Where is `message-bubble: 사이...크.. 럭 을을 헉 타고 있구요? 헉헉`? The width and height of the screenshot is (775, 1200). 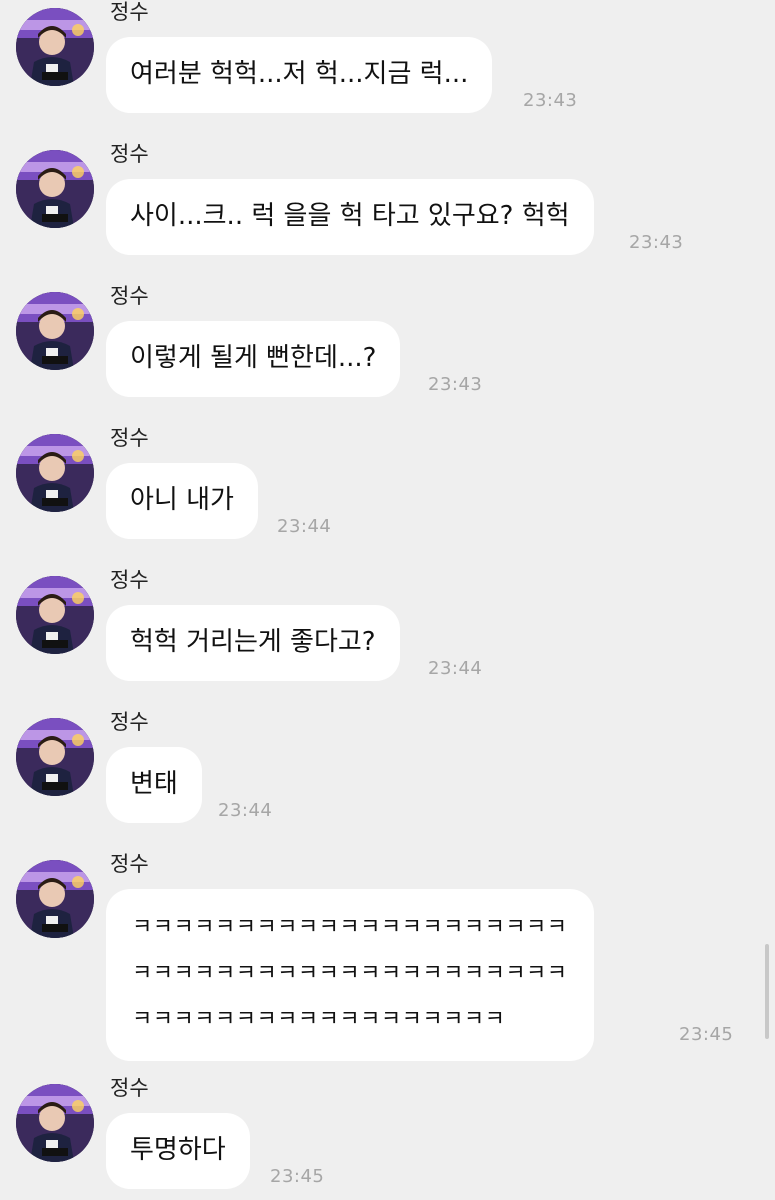
message-bubble: 사이...크.. 럭 을을 헉 타고 있구요? 헉헉 is located at coordinates (350, 217).